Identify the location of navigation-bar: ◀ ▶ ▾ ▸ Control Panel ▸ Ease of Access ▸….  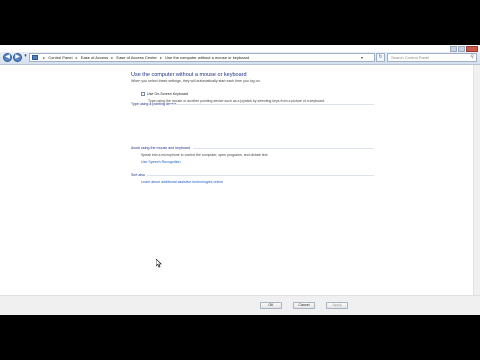
(240, 58).